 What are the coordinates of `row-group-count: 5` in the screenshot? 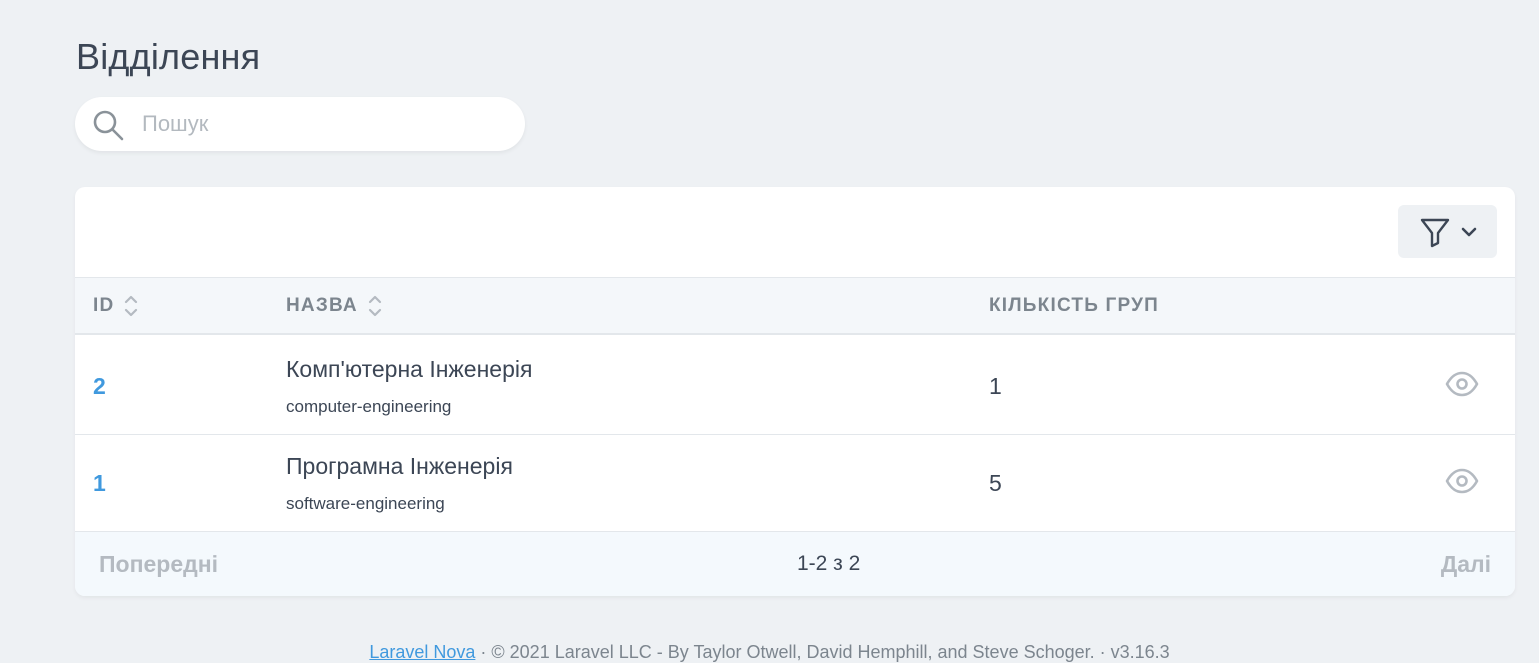 It's located at (995, 483).